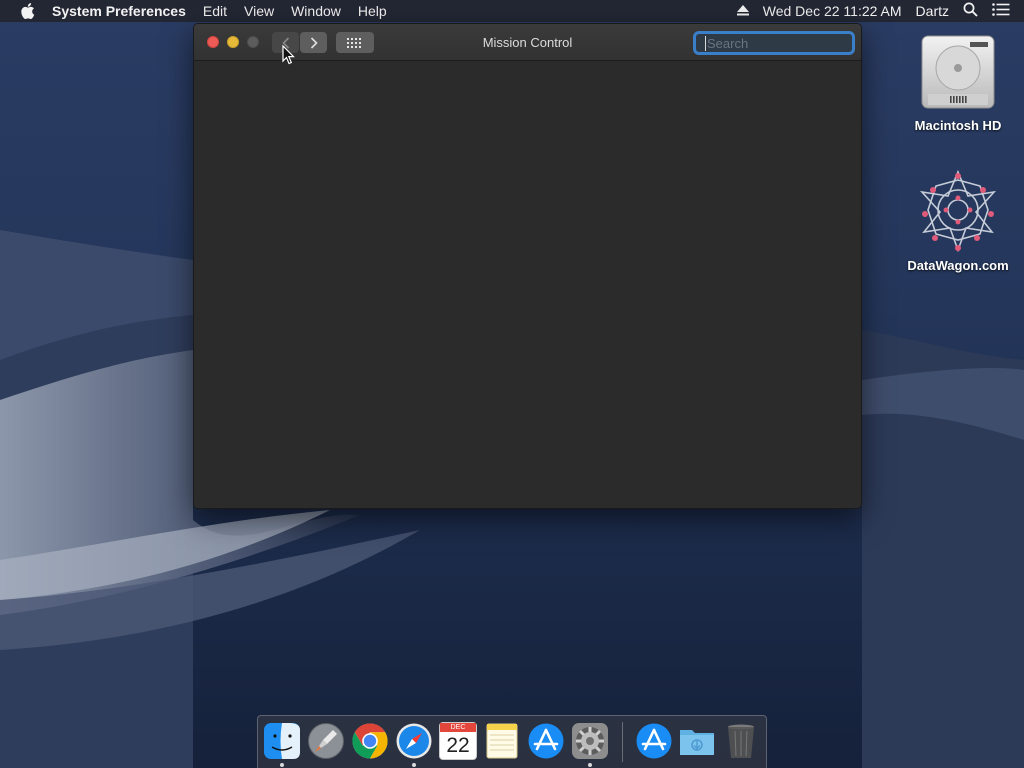  What do you see at coordinates (958, 265) in the screenshot?
I see `desktop-icon-label: DataWagon.com` at bounding box center [958, 265].